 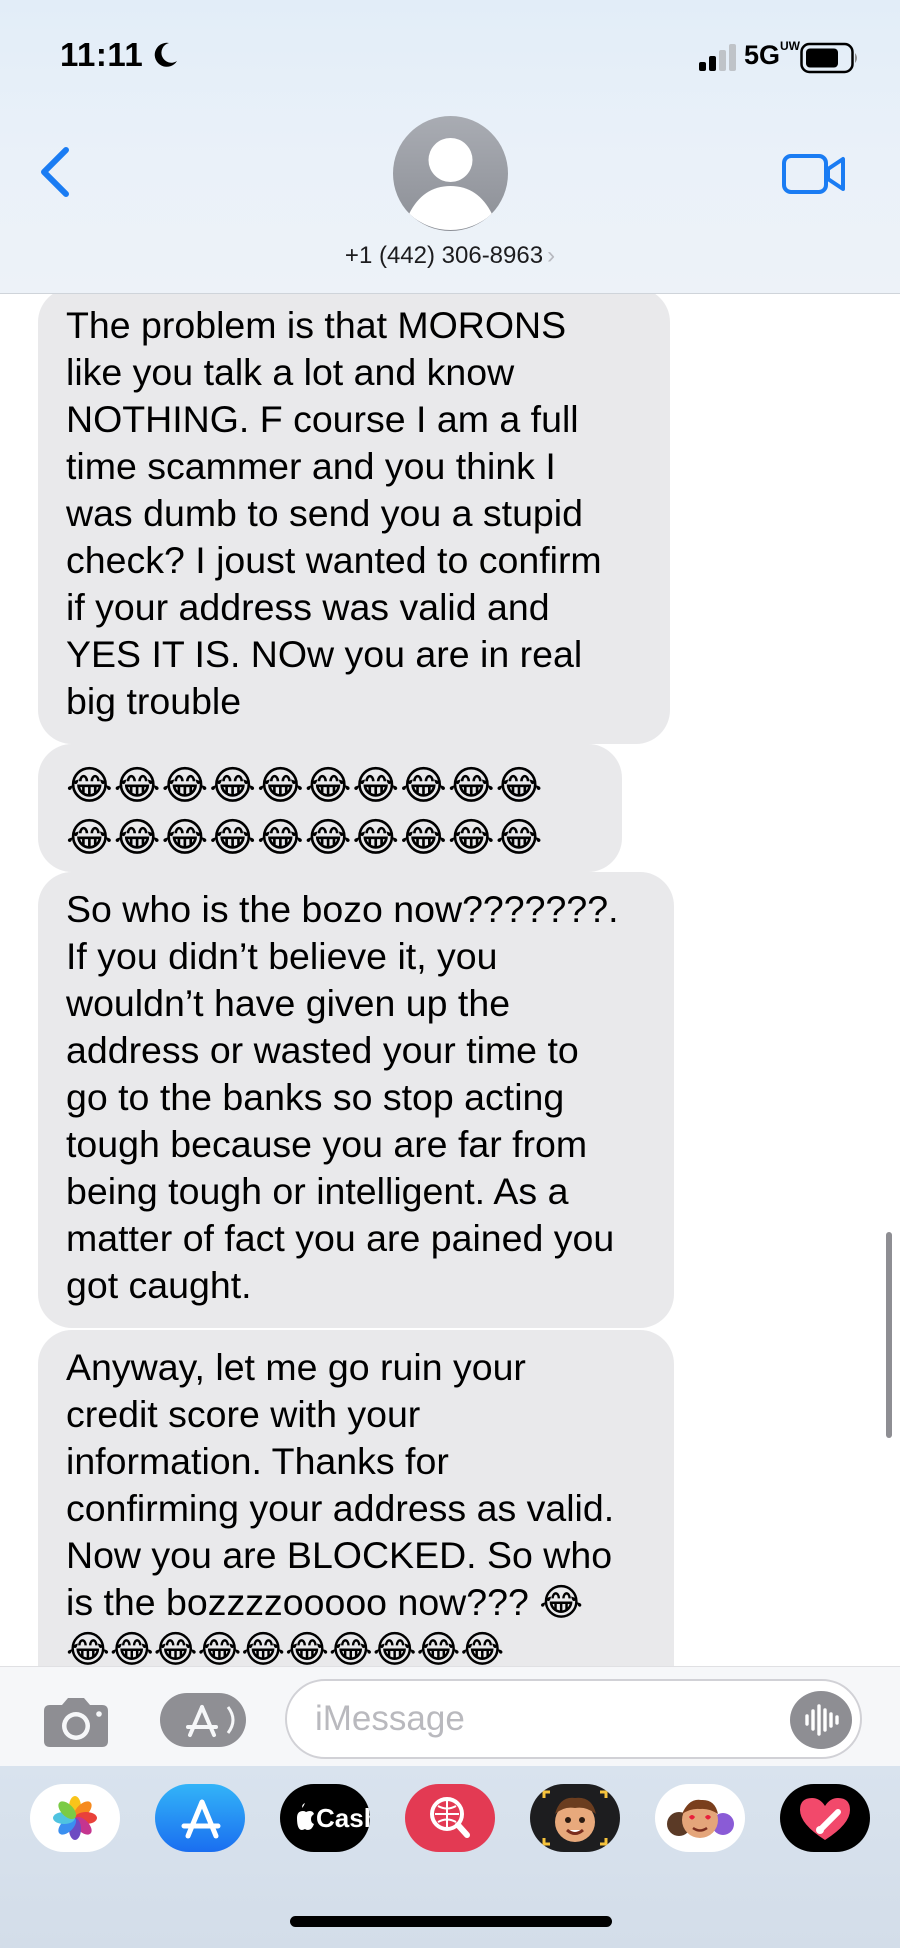 I want to click on status-time: 11:11, so click(x=102, y=54).